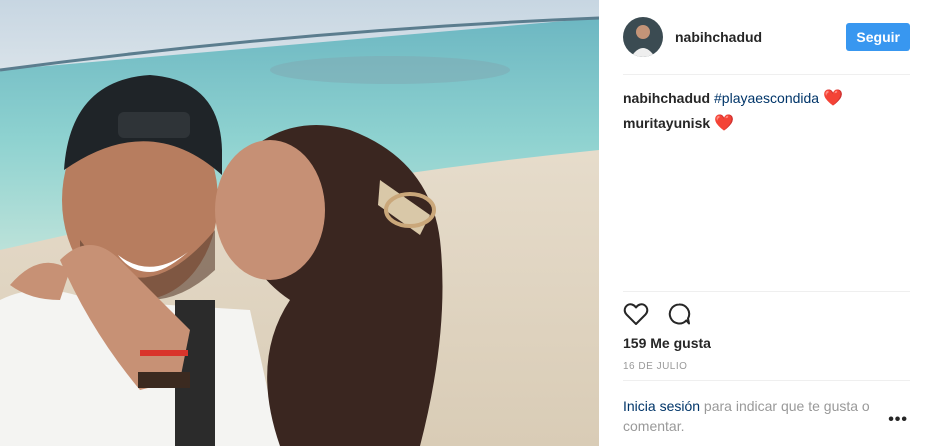  What do you see at coordinates (766, 291) in the screenshot?
I see `actions-divider` at bounding box center [766, 291].